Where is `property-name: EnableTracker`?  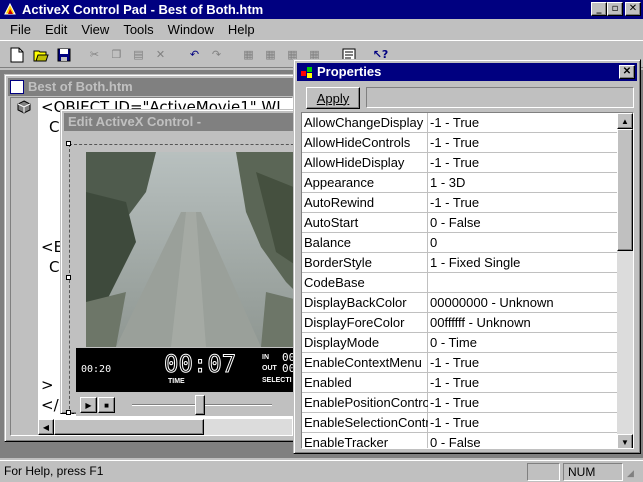
property-name: EnableTracker is located at coordinates (346, 442).